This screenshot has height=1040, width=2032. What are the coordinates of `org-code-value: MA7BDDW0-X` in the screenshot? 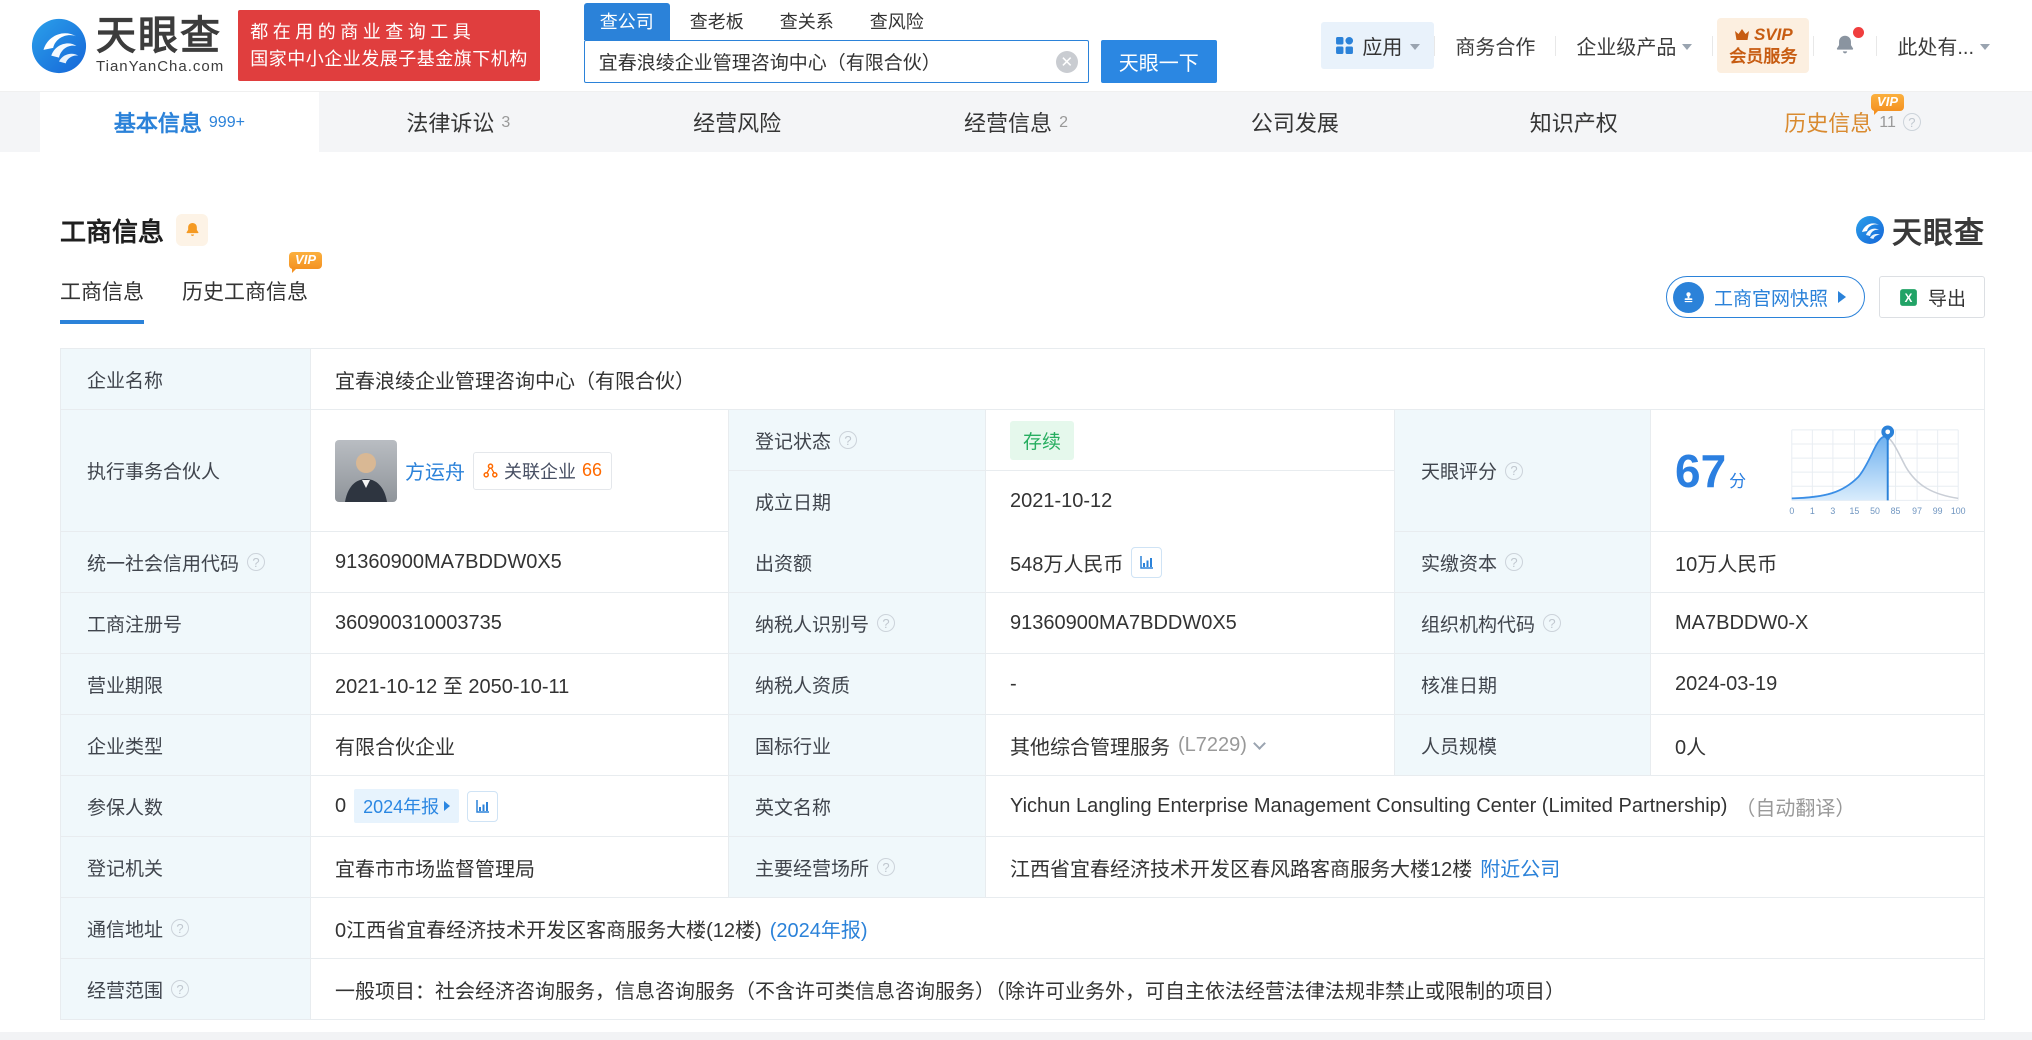 It's located at (1818, 623).